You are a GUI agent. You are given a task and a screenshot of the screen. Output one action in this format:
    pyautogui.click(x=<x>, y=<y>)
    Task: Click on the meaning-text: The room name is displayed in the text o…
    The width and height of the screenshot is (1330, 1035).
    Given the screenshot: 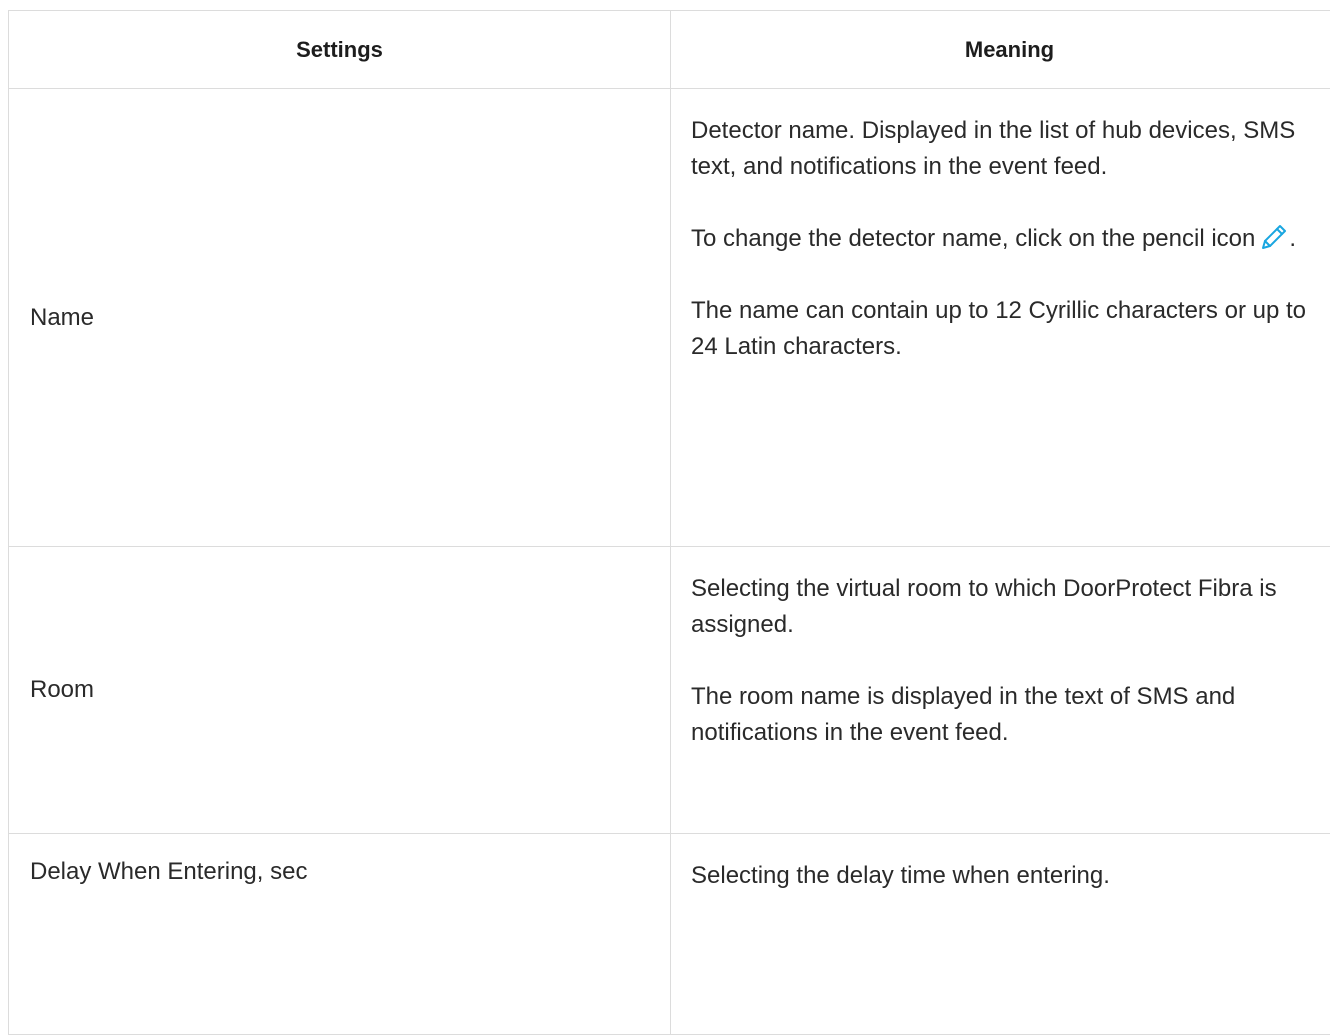 What is the action you would take?
    pyautogui.click(x=963, y=714)
    